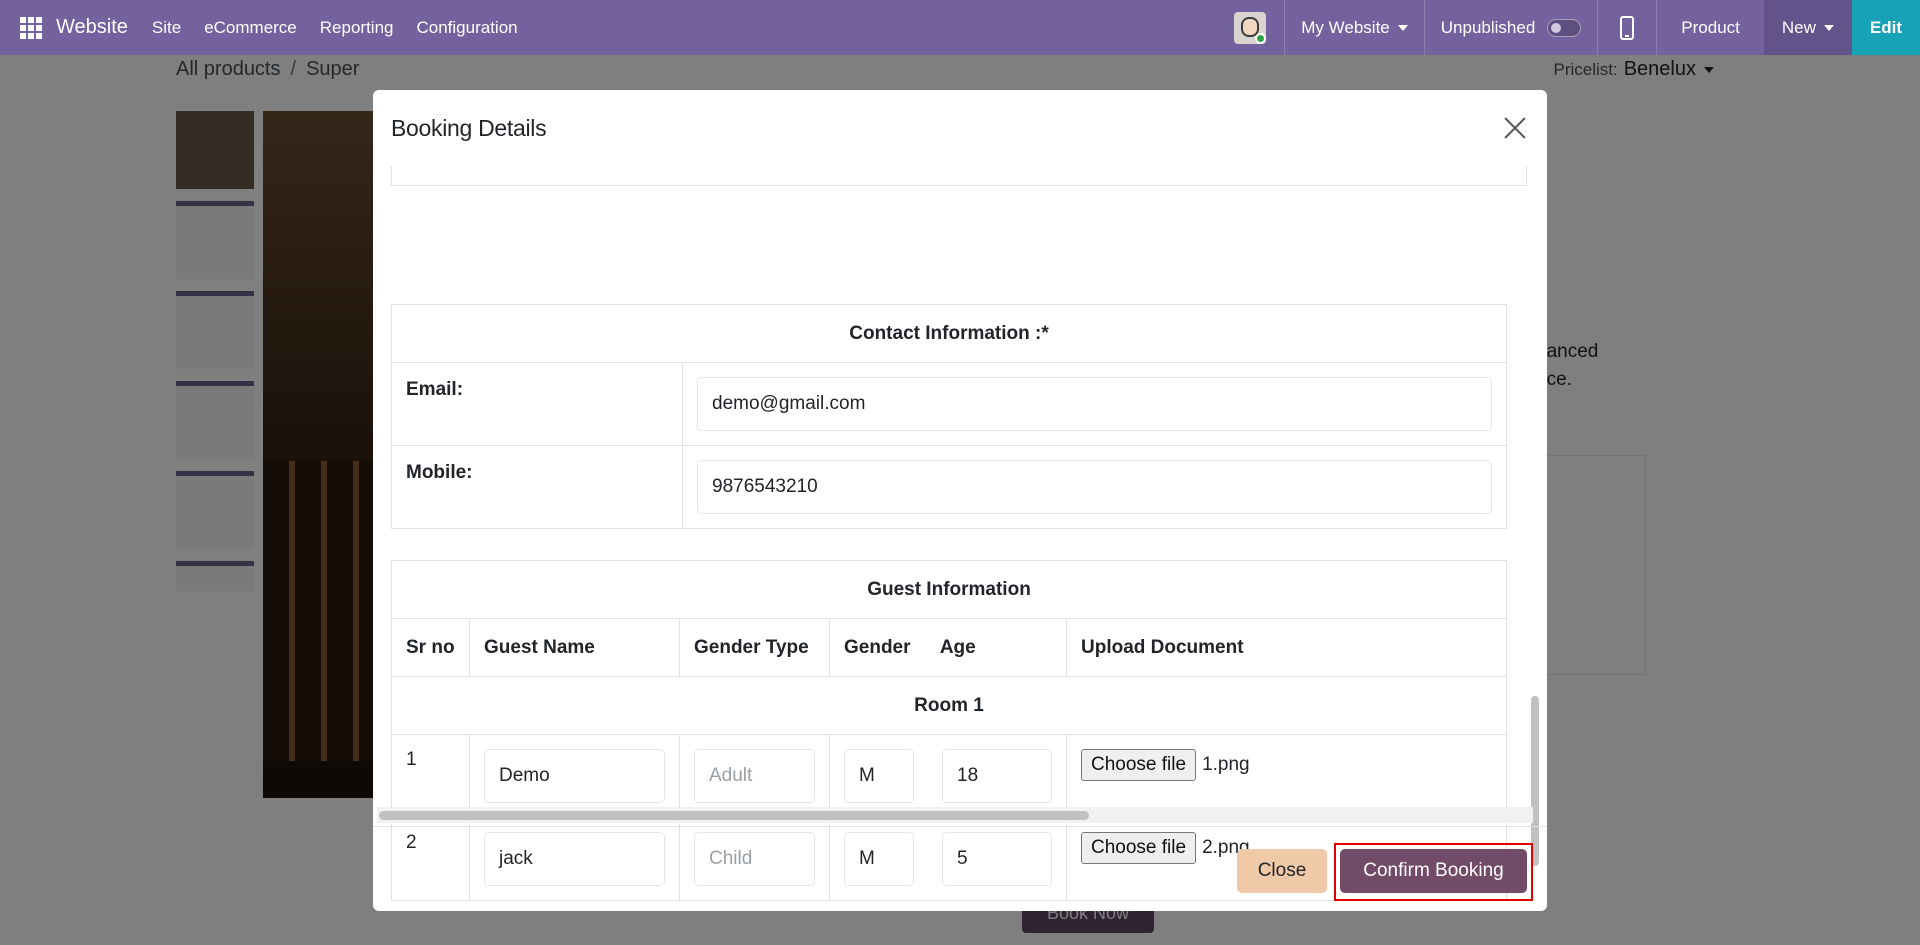 The width and height of the screenshot is (1920, 945). What do you see at coordinates (960, 128) in the screenshot?
I see `modal-header: Booking Details` at bounding box center [960, 128].